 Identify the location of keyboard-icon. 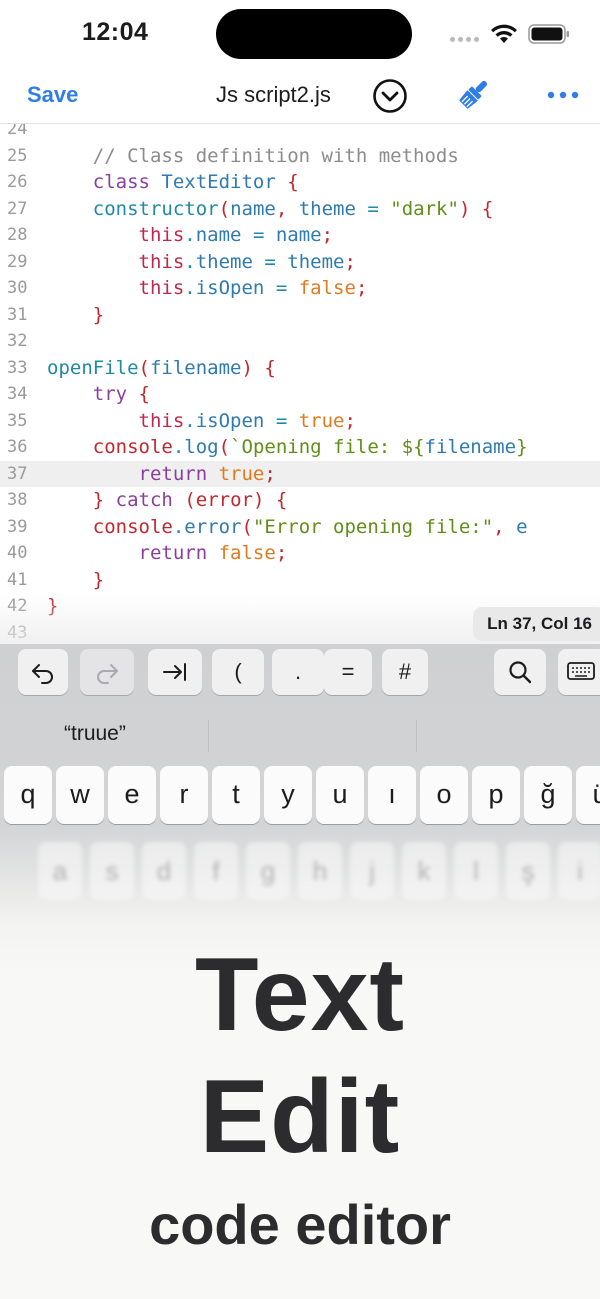
(581, 671).